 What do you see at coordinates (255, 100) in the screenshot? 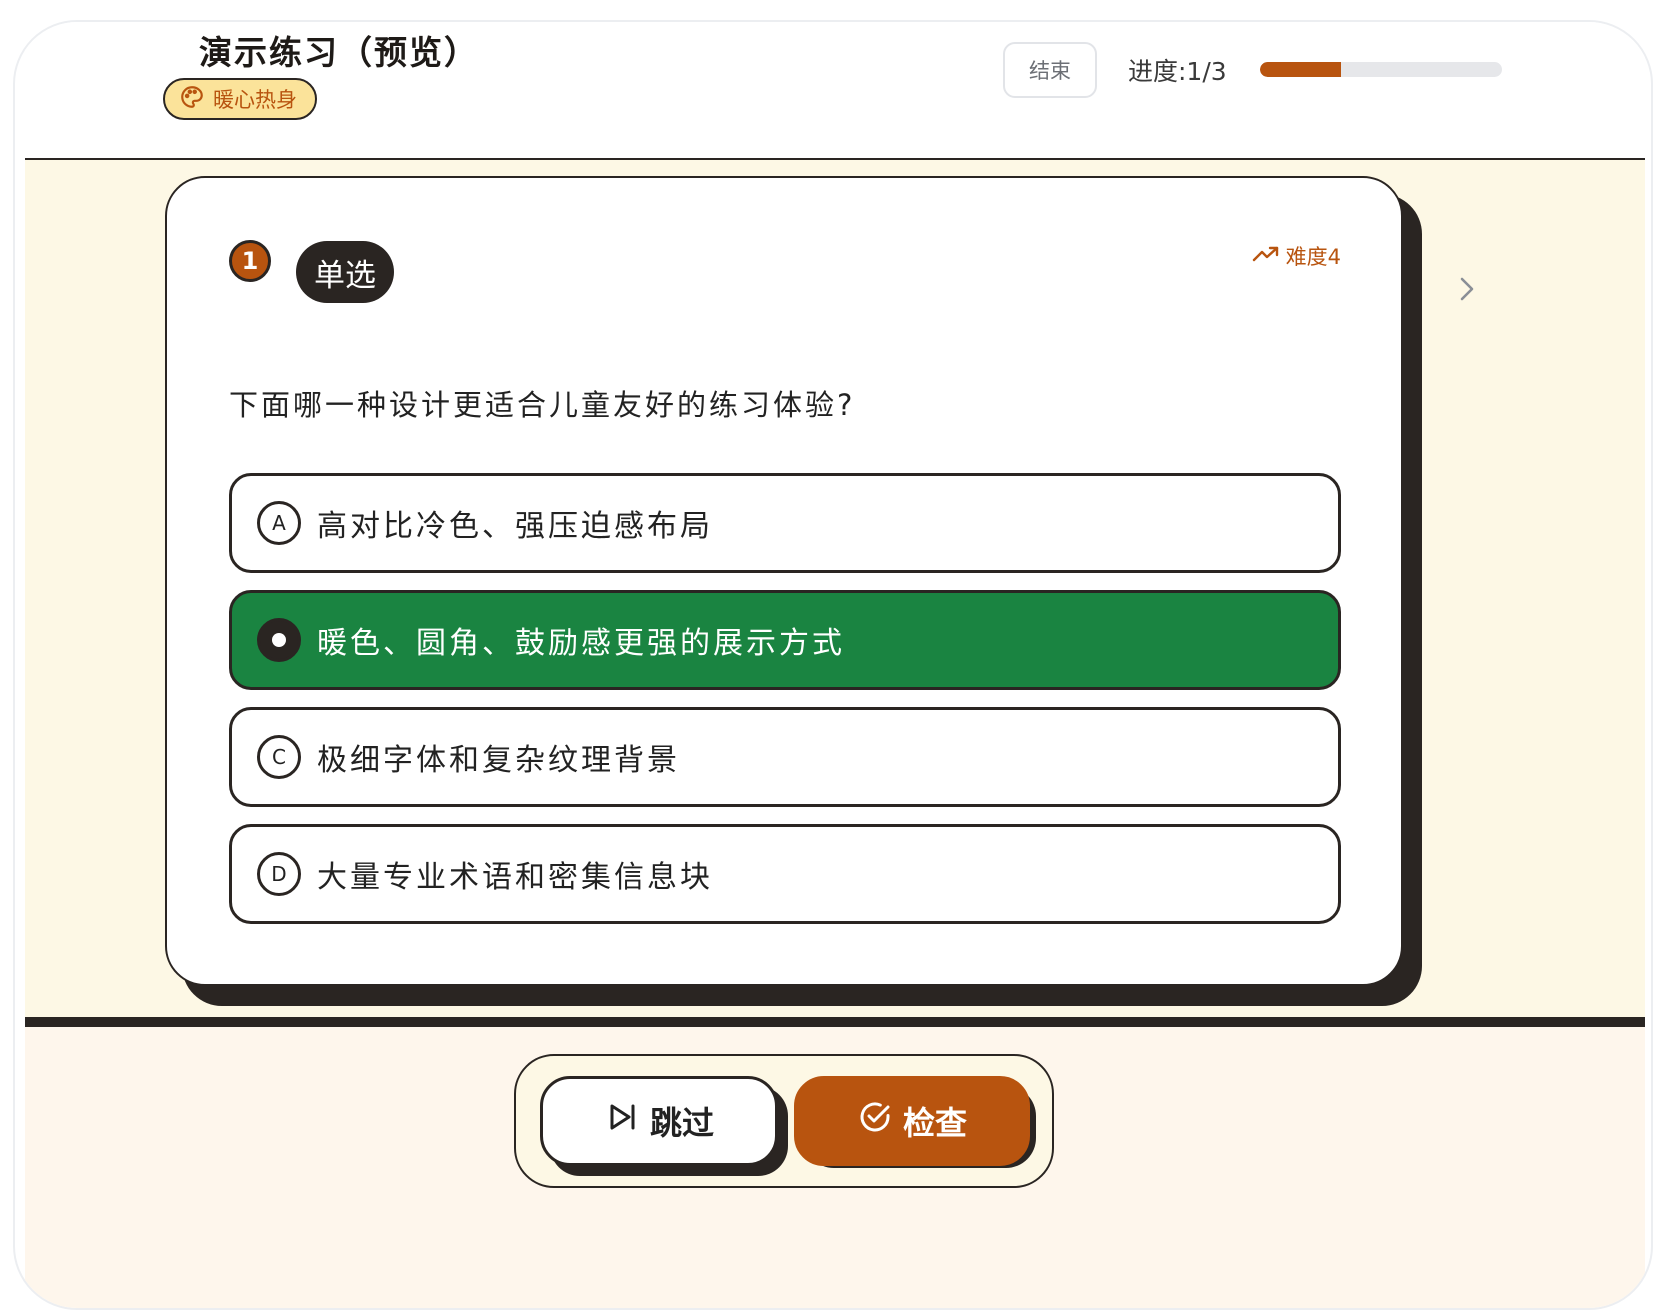
I see `tag-label: 暖心热身` at bounding box center [255, 100].